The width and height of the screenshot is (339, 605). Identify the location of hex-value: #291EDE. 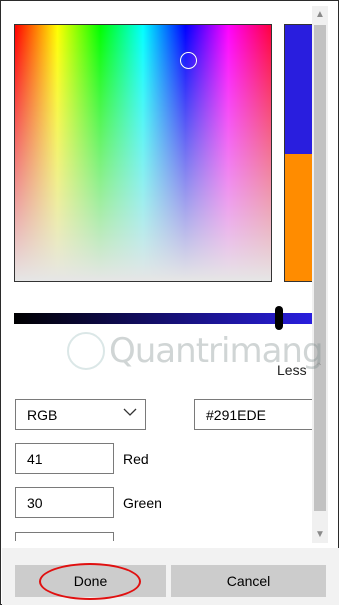
(236, 415).